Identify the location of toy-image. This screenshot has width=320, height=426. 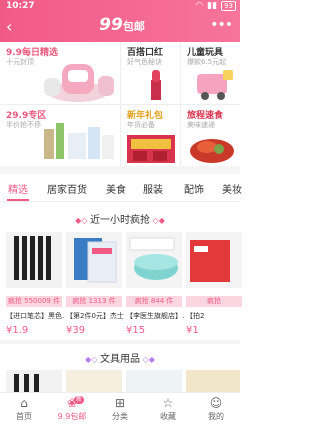
(215, 85).